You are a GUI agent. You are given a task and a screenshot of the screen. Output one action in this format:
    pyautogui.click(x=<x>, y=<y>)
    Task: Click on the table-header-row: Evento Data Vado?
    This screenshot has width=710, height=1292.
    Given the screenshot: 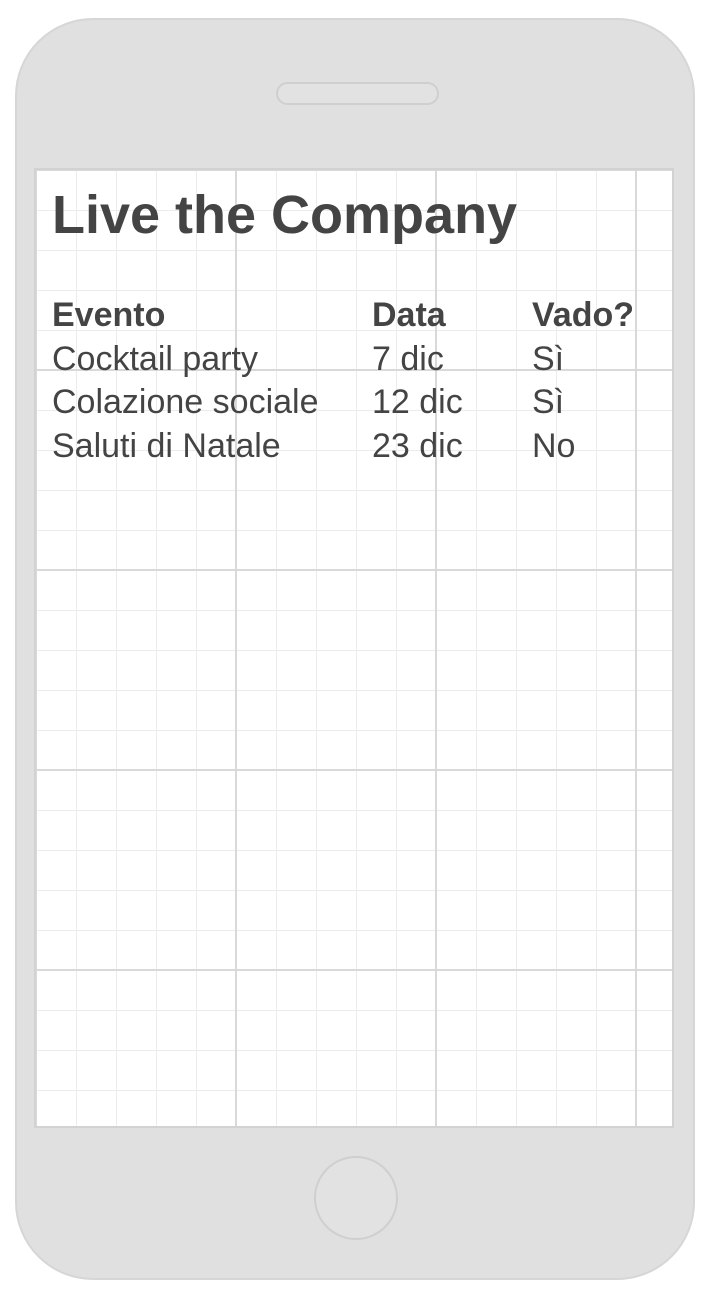 What is the action you would take?
    pyautogui.click(x=352, y=316)
    